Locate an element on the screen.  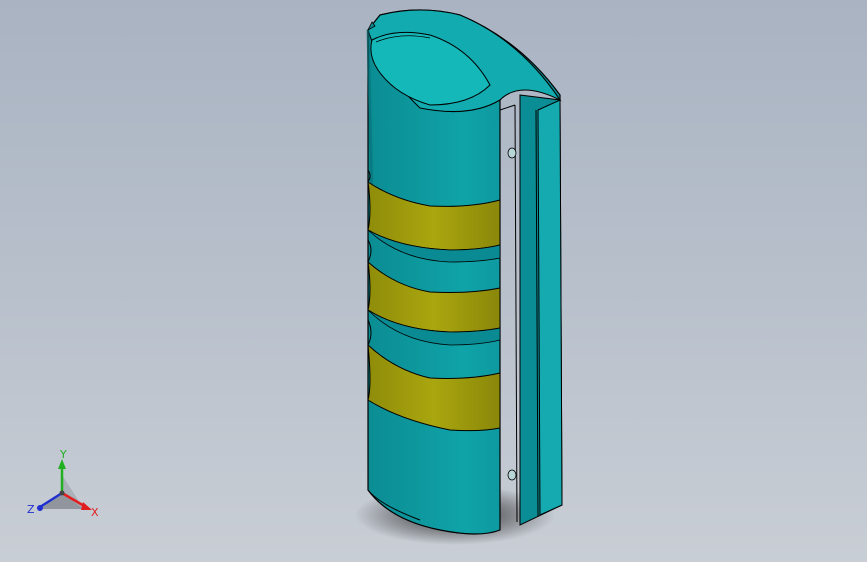
side-flange-face is located at coordinates (550, 307).